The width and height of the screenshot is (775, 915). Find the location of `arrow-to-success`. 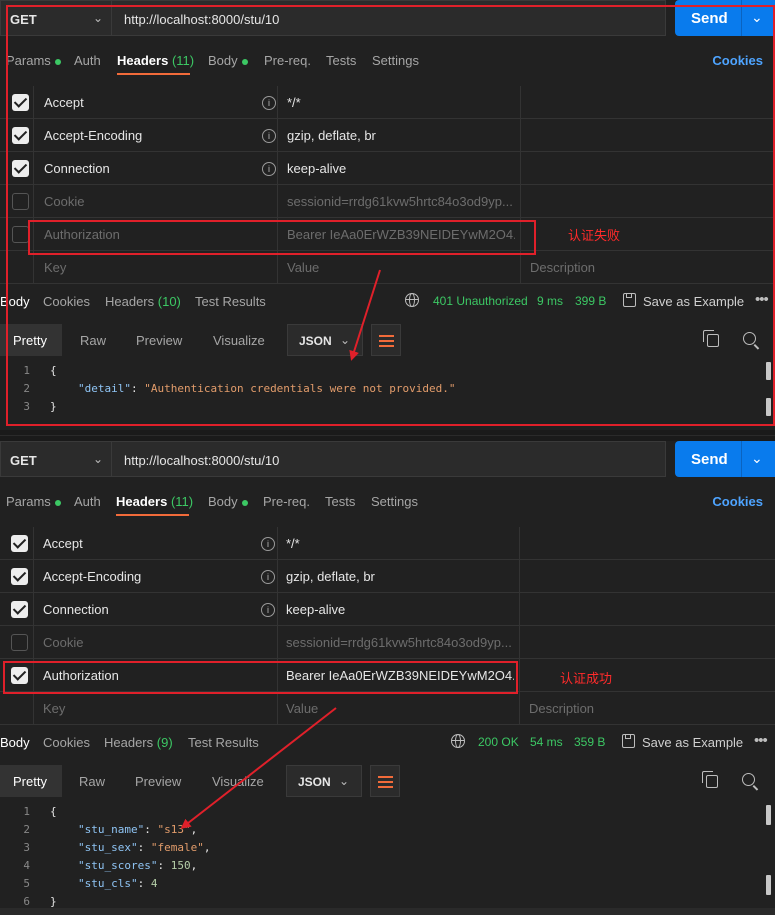

arrow-to-success is located at coordinates (258, 768).